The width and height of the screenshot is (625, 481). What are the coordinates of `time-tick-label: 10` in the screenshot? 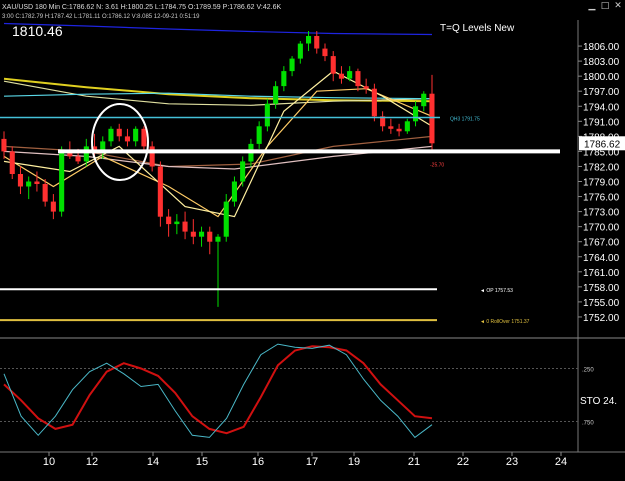 It's located at (49, 462).